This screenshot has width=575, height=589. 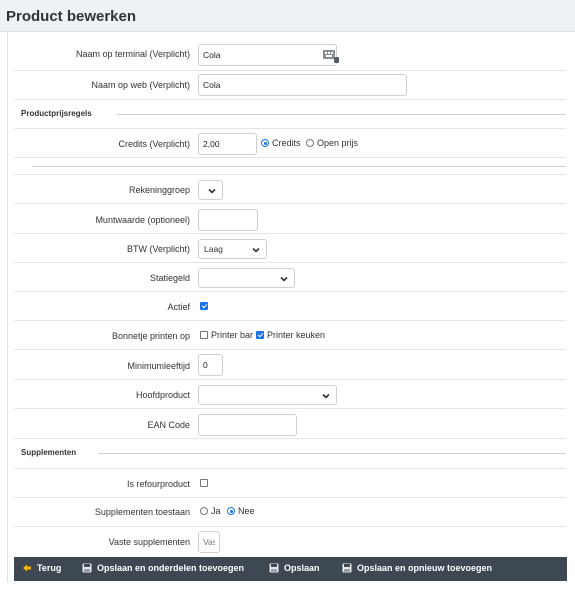 I want to click on radio-credits-label: Credits, so click(x=286, y=143).